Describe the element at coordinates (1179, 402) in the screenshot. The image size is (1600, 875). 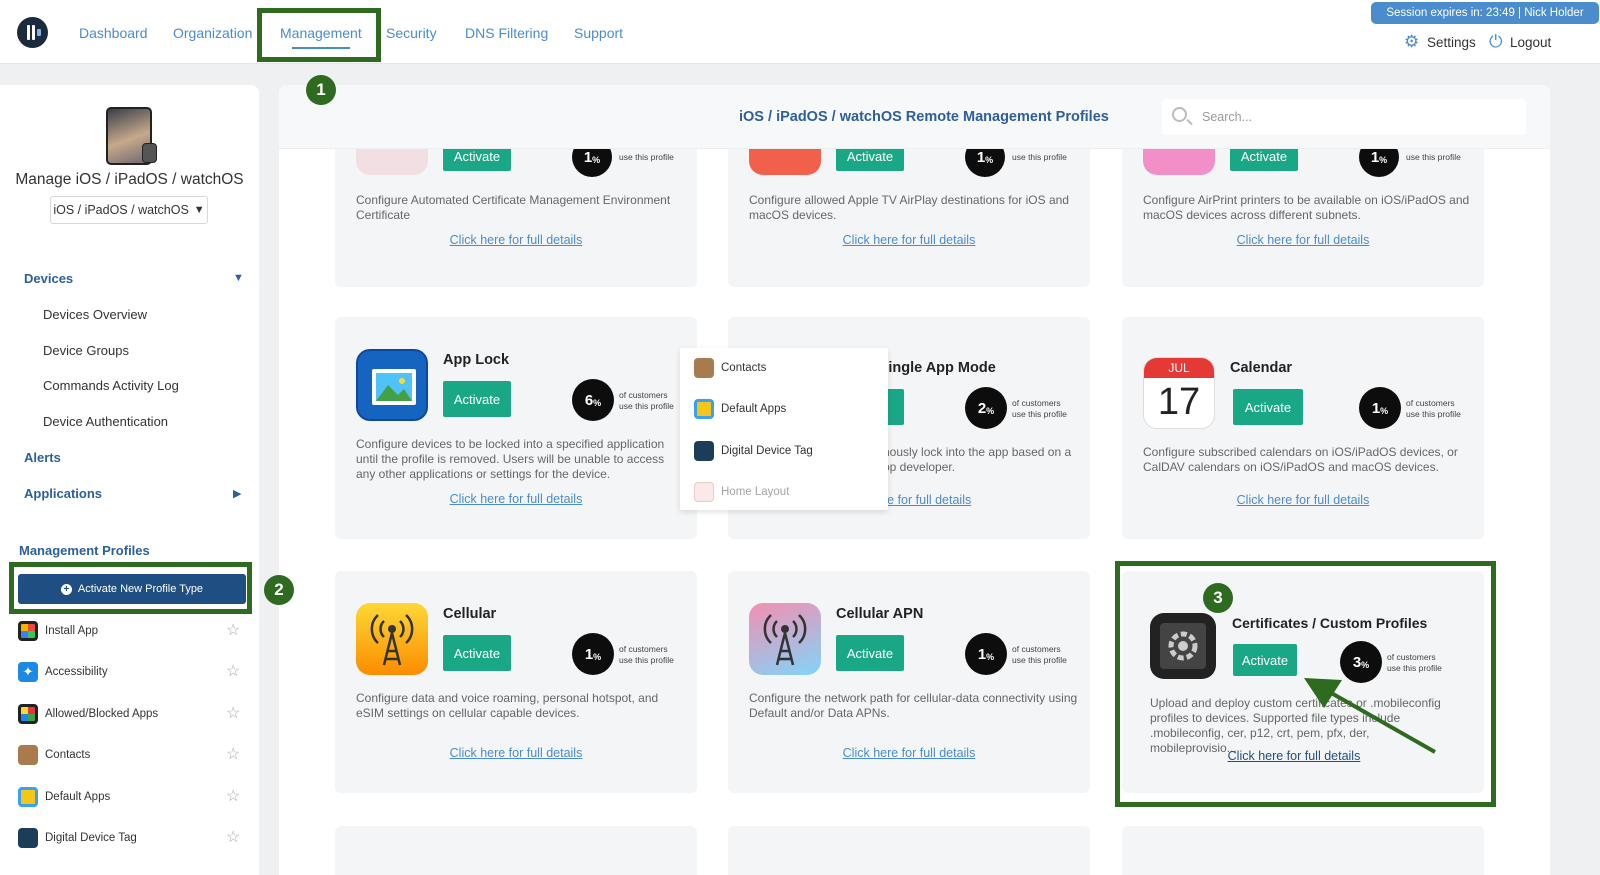
I see `calendar-day: 17` at that location.